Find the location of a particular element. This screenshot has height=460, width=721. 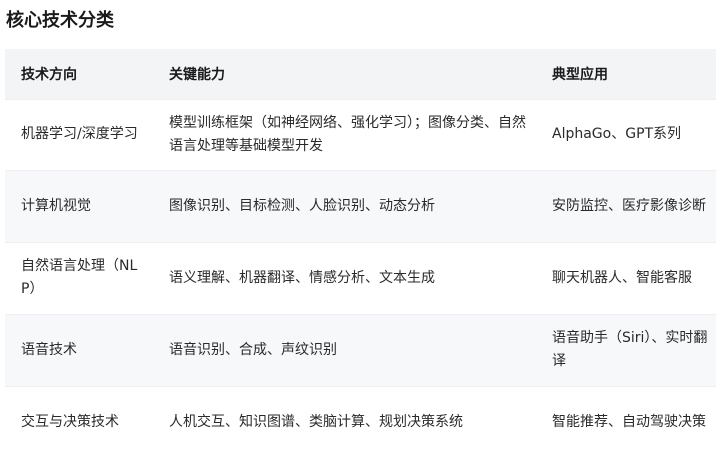

cell-capability: 模型训练框架（如神经网络、强化学习）；图像分类、自然语言处理等基础模型开发 is located at coordinates (347, 134).